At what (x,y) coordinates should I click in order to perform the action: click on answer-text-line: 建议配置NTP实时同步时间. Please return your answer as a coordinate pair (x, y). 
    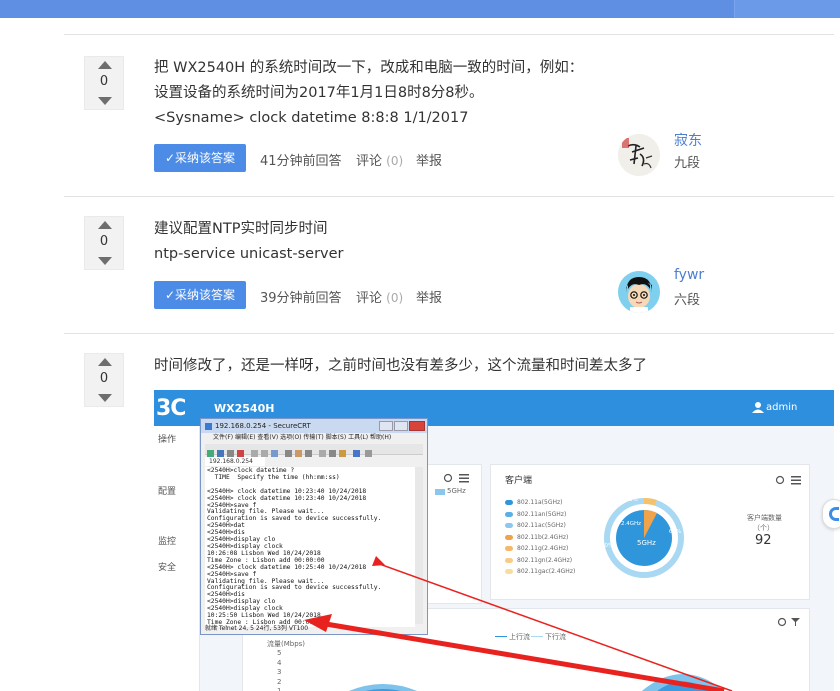
    Looking at the image, I should click on (241, 229).